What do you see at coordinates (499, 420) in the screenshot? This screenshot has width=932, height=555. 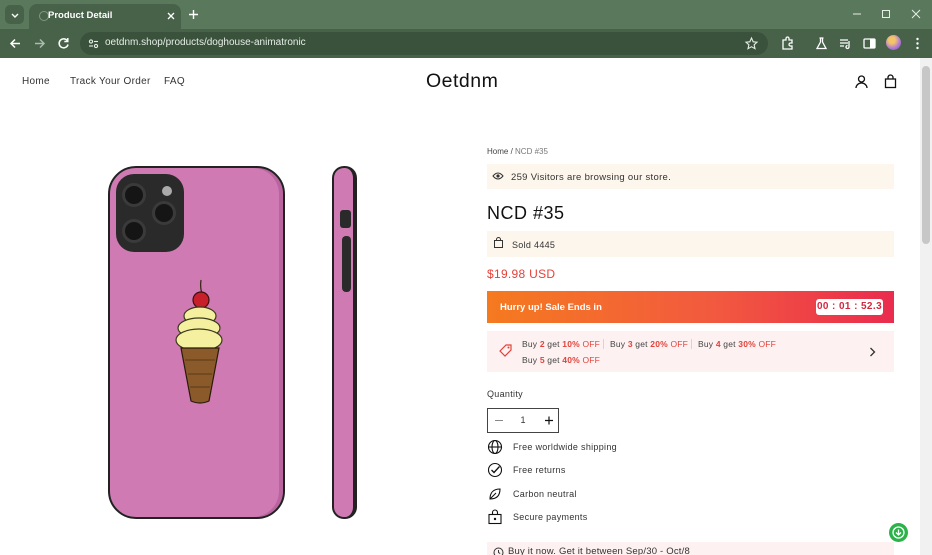 I see `quantity-decrease-button` at bounding box center [499, 420].